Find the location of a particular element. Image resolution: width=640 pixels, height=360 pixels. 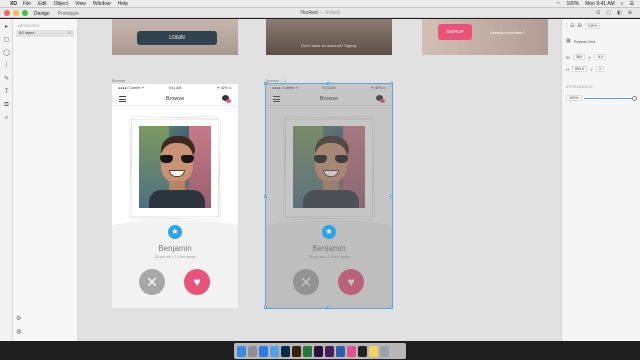

nav-bar: Browse is located at coordinates (175, 99).